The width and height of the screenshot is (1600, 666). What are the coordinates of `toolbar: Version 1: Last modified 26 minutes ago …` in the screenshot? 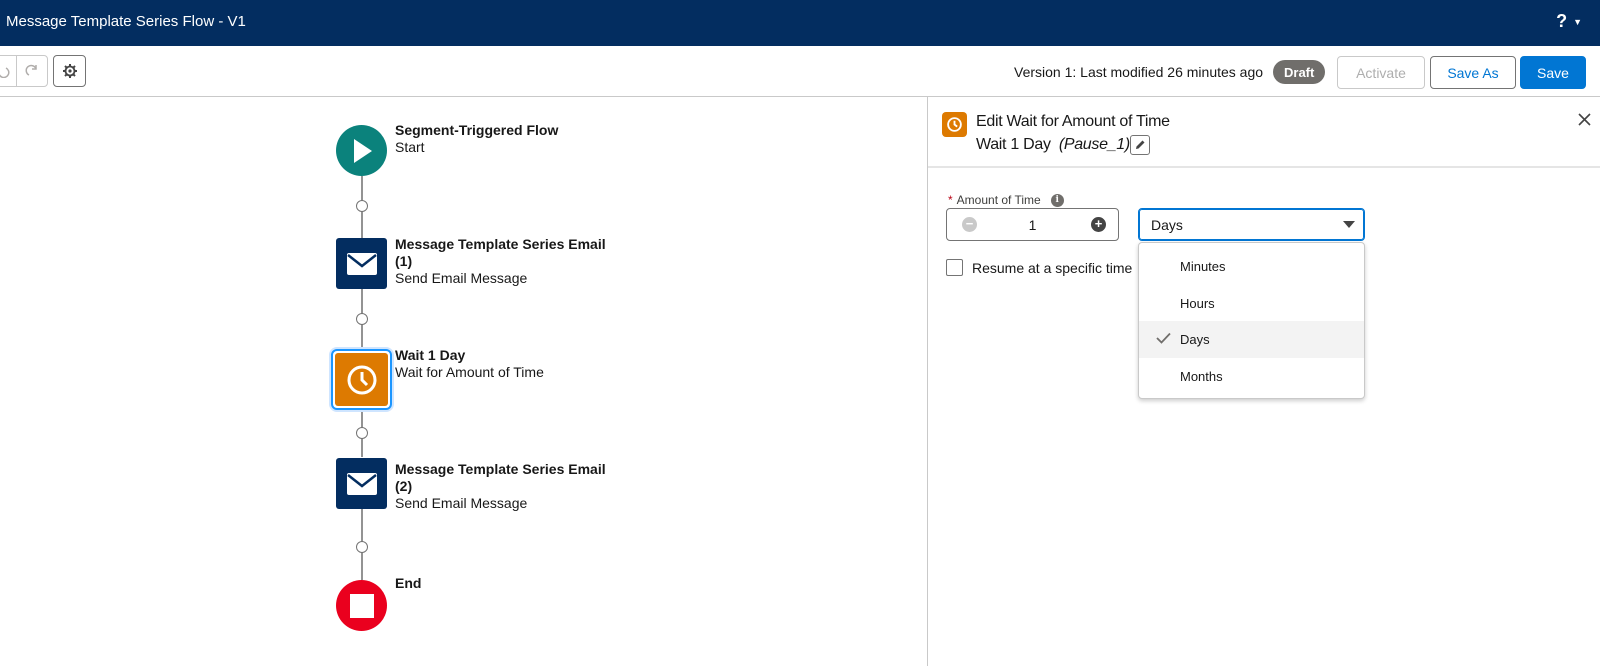 It's located at (800, 71).